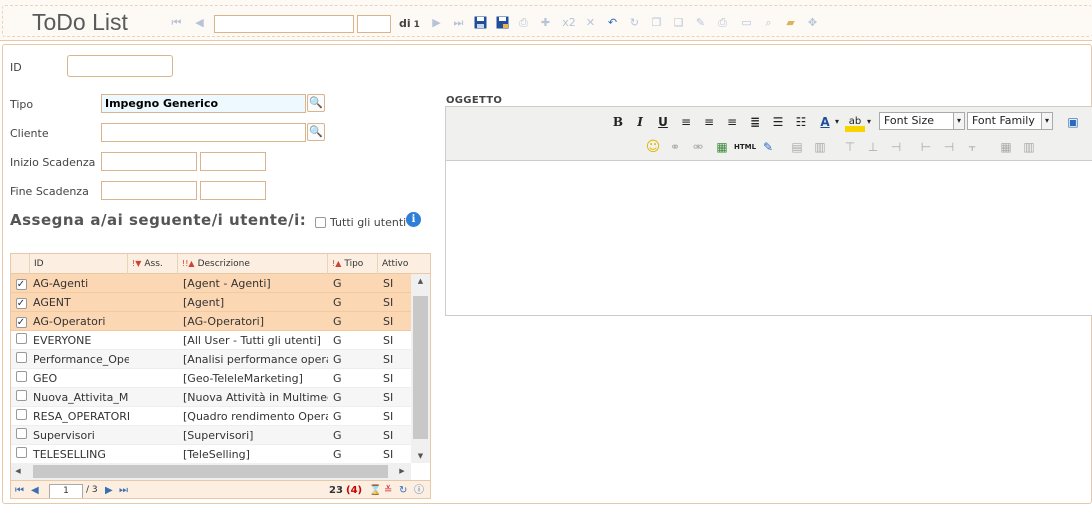  Describe the element at coordinates (211, 435) in the screenshot. I see `table-row: Supervisori [Supervisori] G SI` at that location.